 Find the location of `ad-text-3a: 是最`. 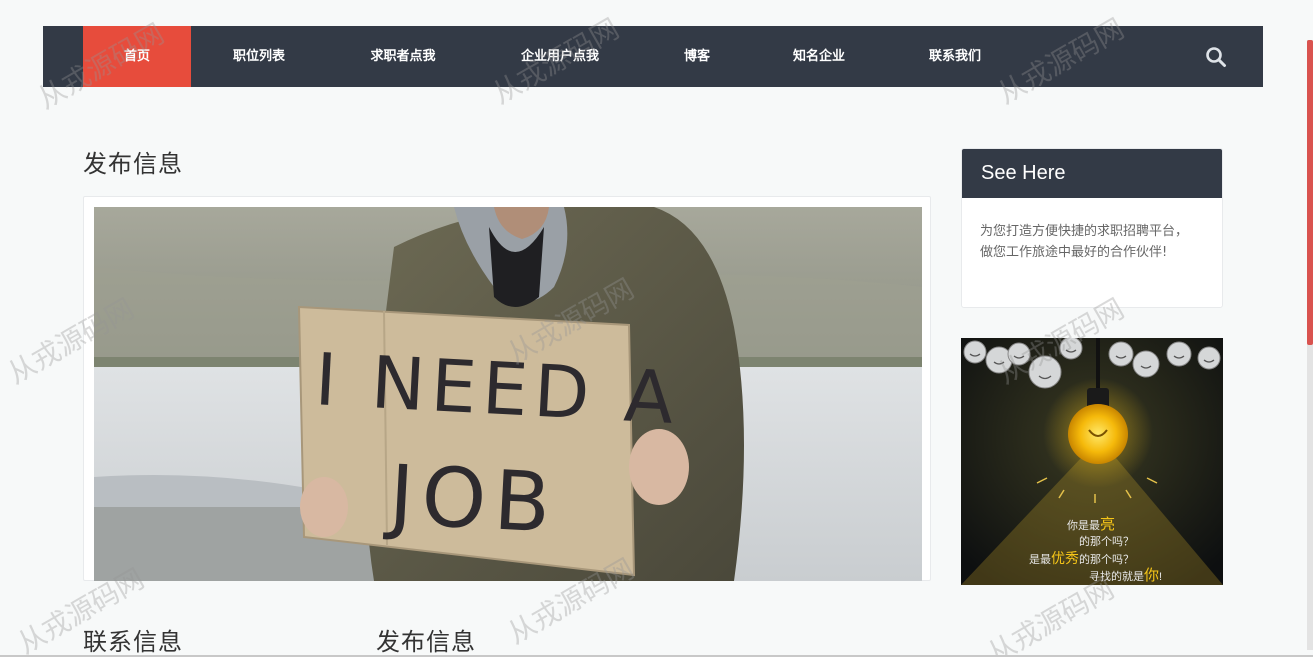

ad-text-3a: 是最 is located at coordinates (1040, 559).